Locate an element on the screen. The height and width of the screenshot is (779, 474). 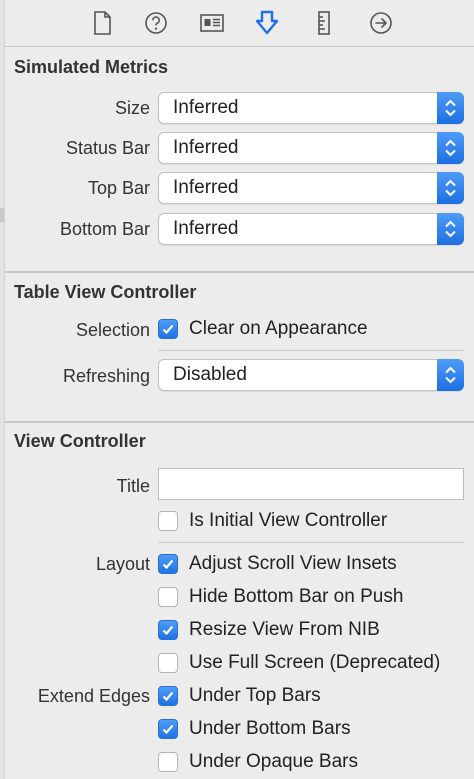
refreshing-popup: Disabled is located at coordinates (311, 375).